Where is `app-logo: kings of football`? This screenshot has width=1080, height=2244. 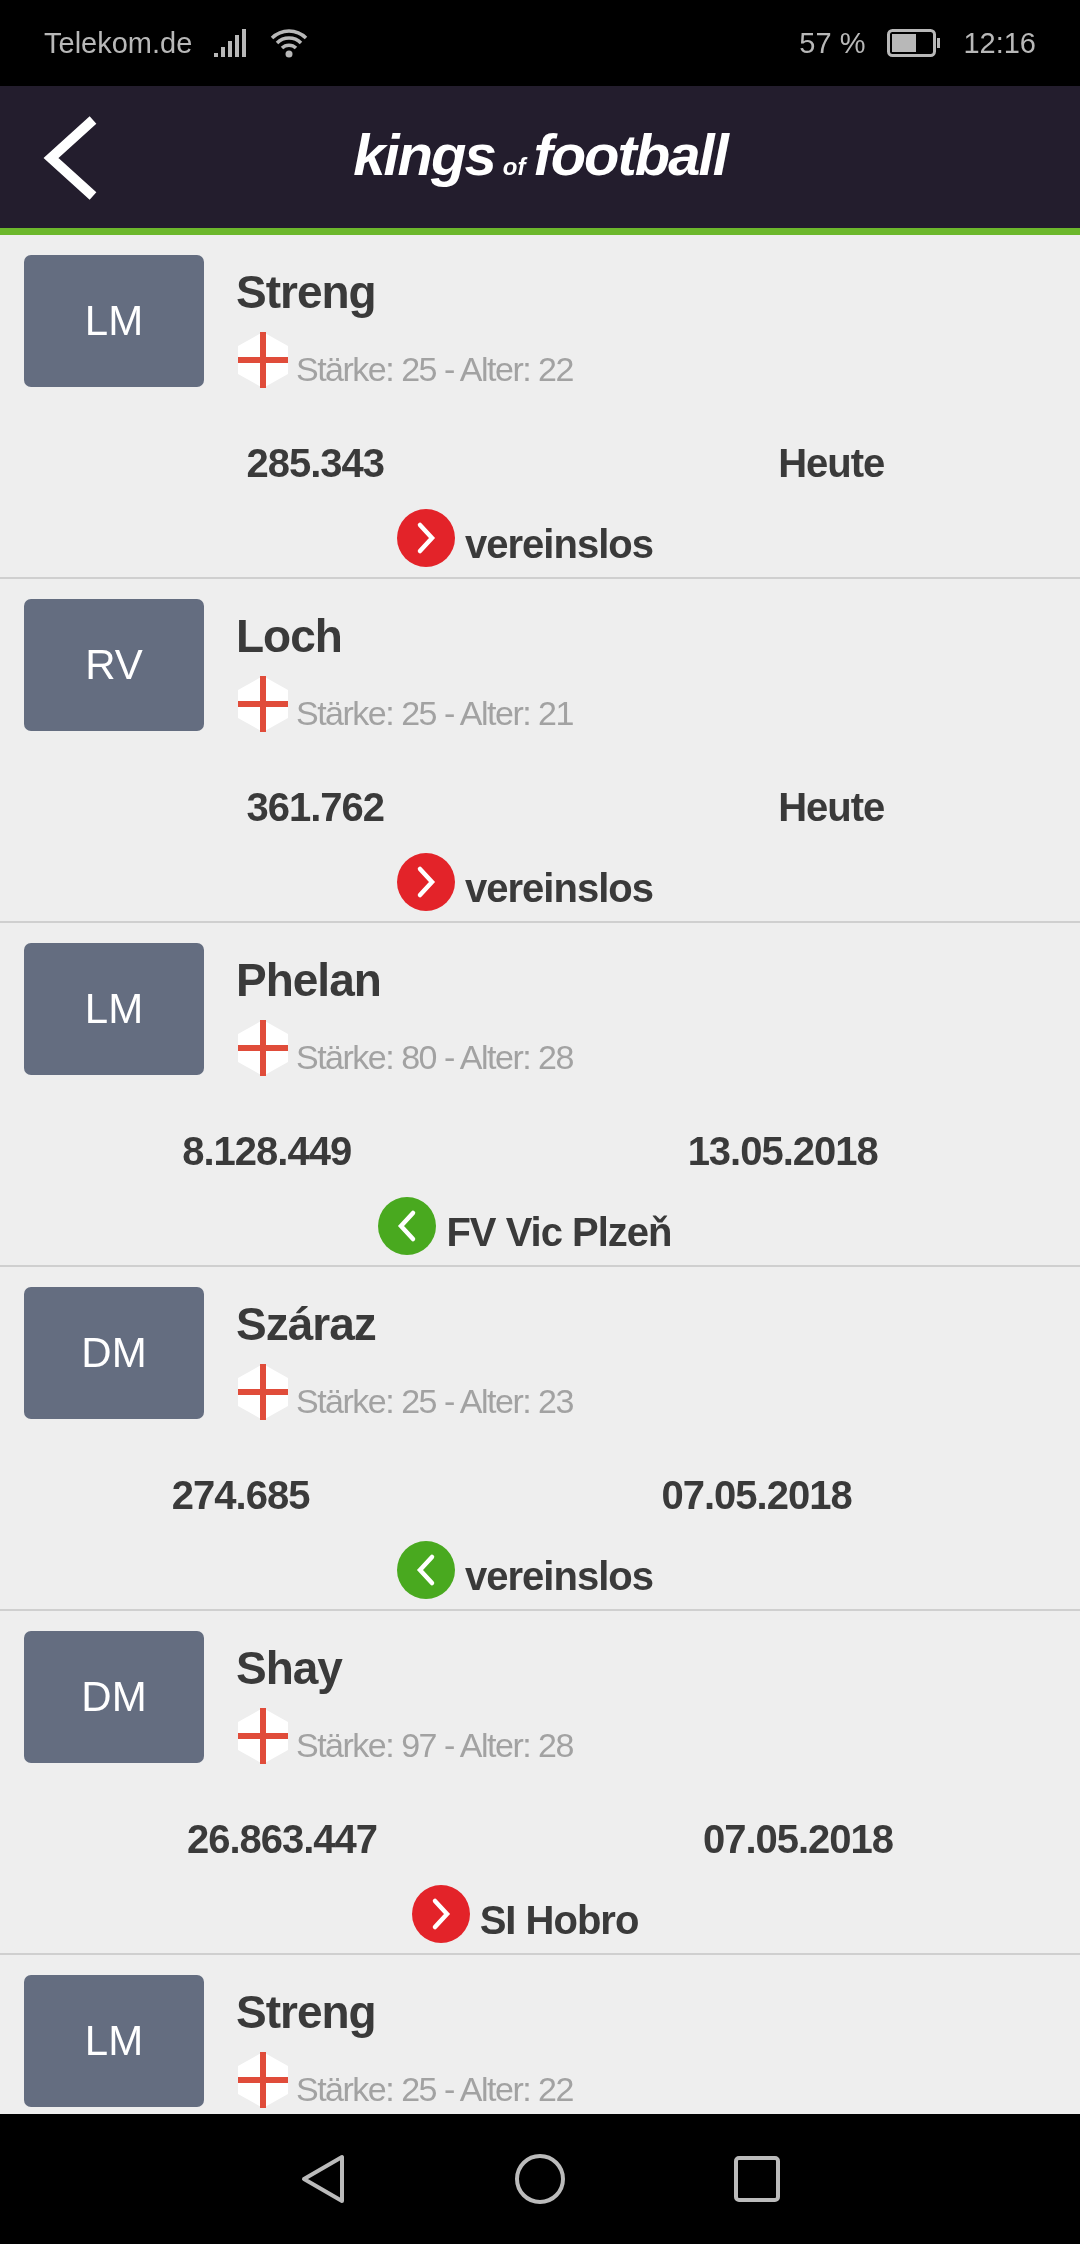
app-logo: kings of football is located at coordinates (540, 154).